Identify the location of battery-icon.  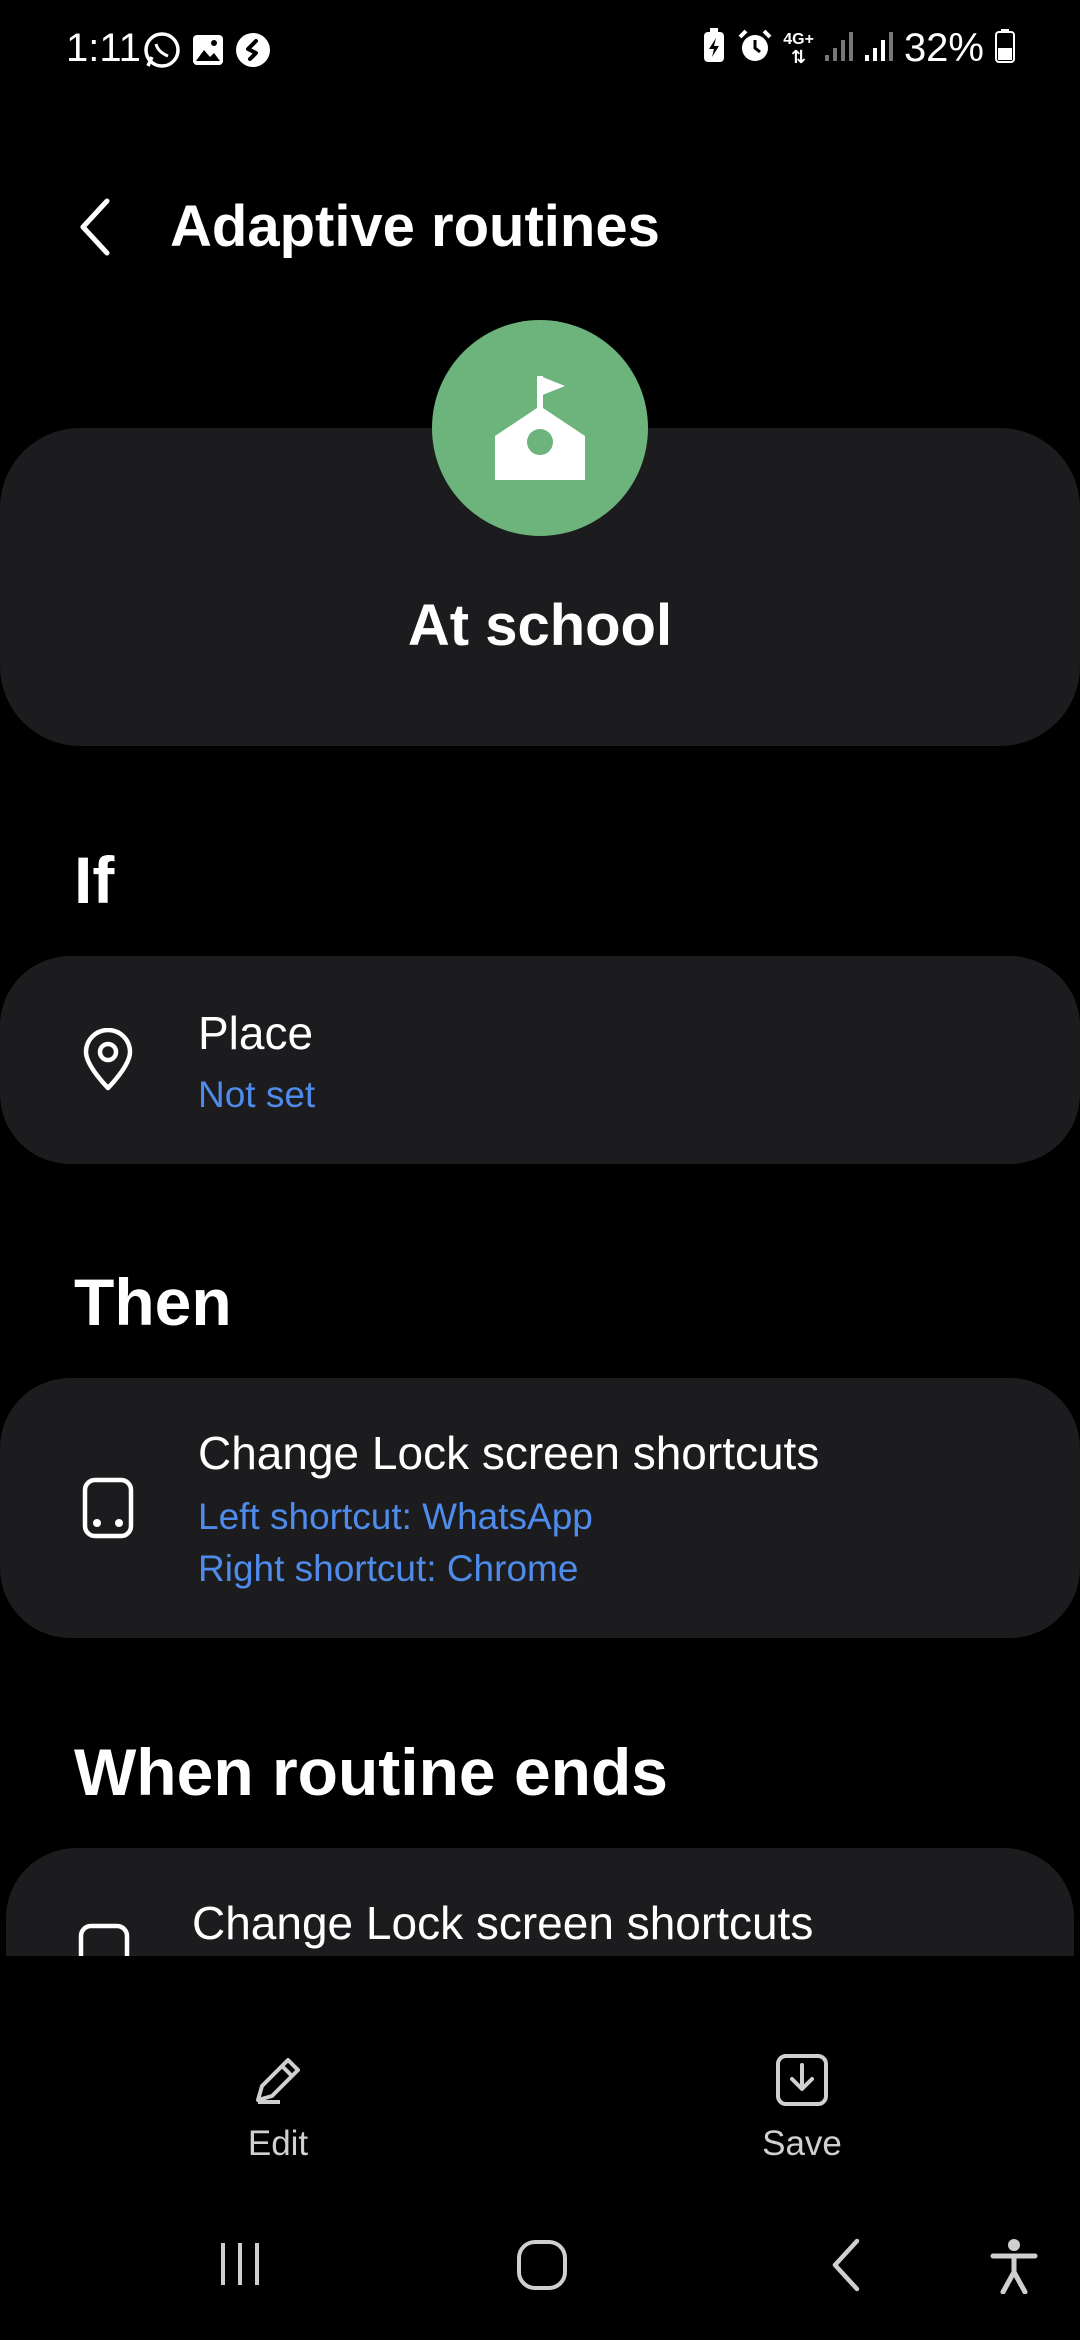
(1005, 48).